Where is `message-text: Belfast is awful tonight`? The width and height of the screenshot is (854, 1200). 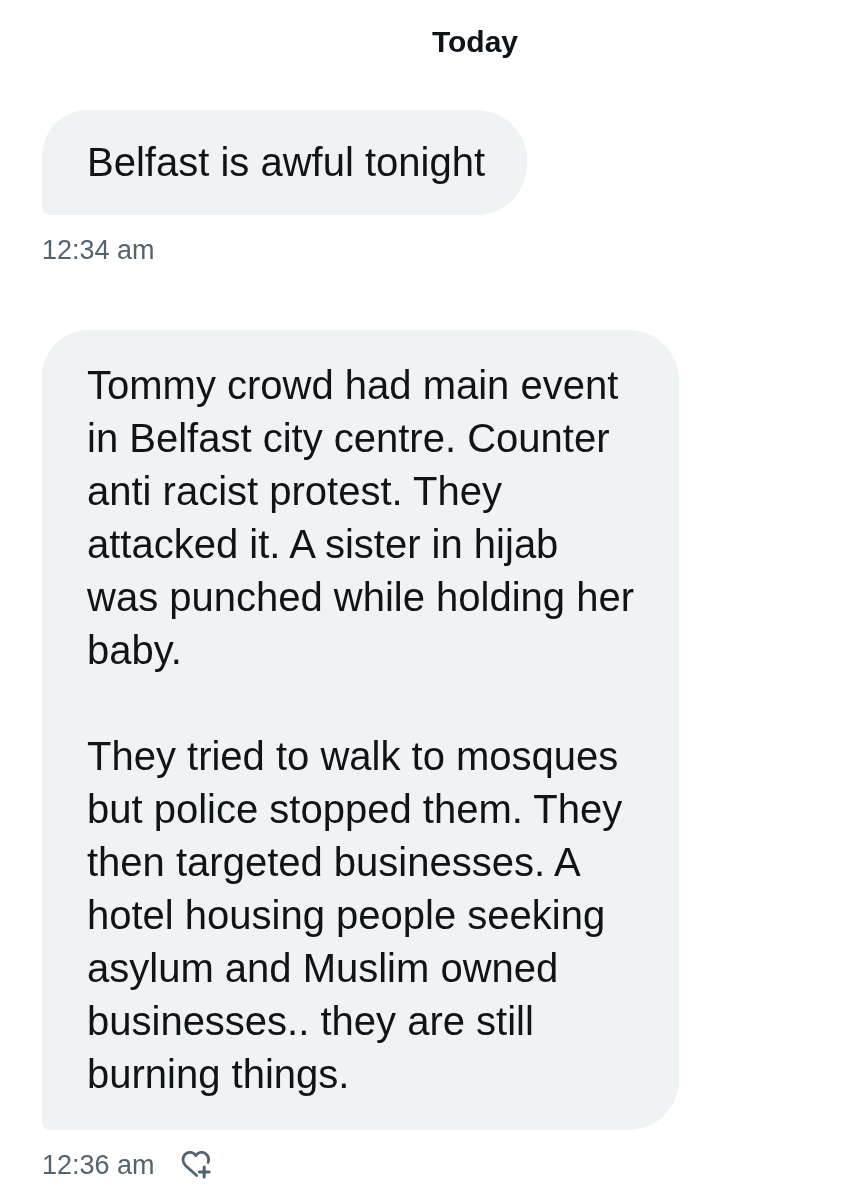 message-text: Belfast is awful tonight is located at coordinates (286, 162).